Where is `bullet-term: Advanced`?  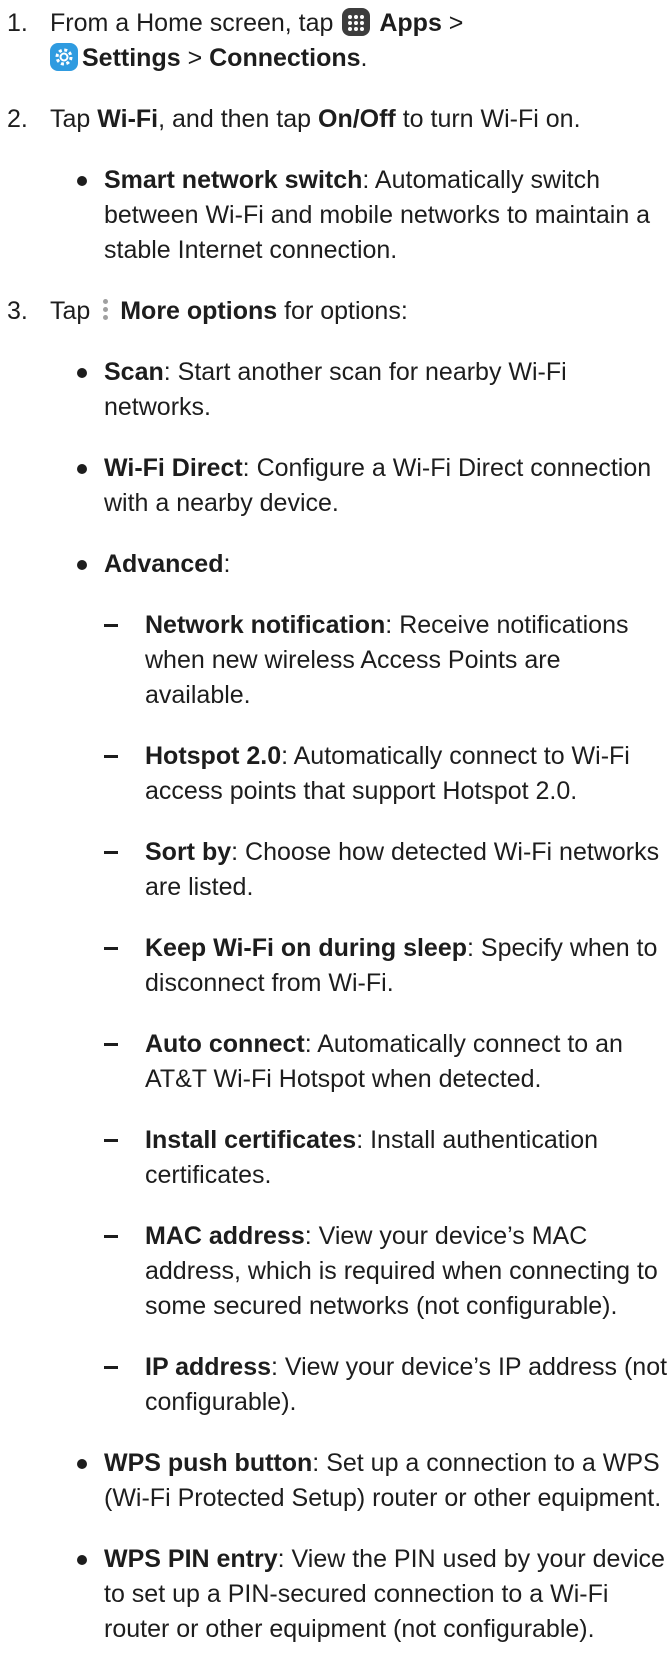 bullet-term: Advanced is located at coordinates (164, 564).